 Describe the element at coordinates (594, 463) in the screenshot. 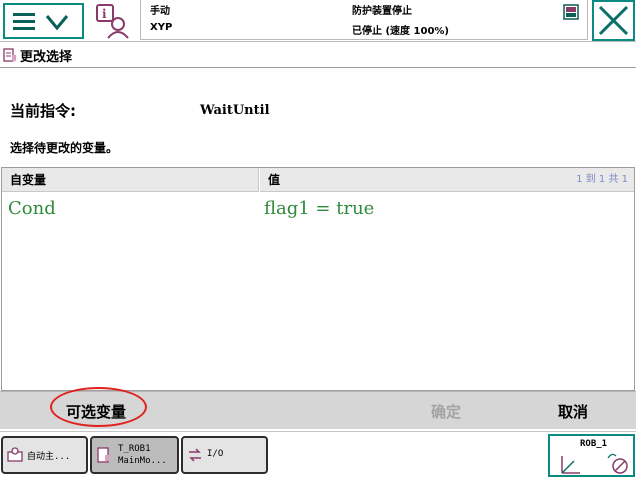

I see `robot-axes-icon` at that location.